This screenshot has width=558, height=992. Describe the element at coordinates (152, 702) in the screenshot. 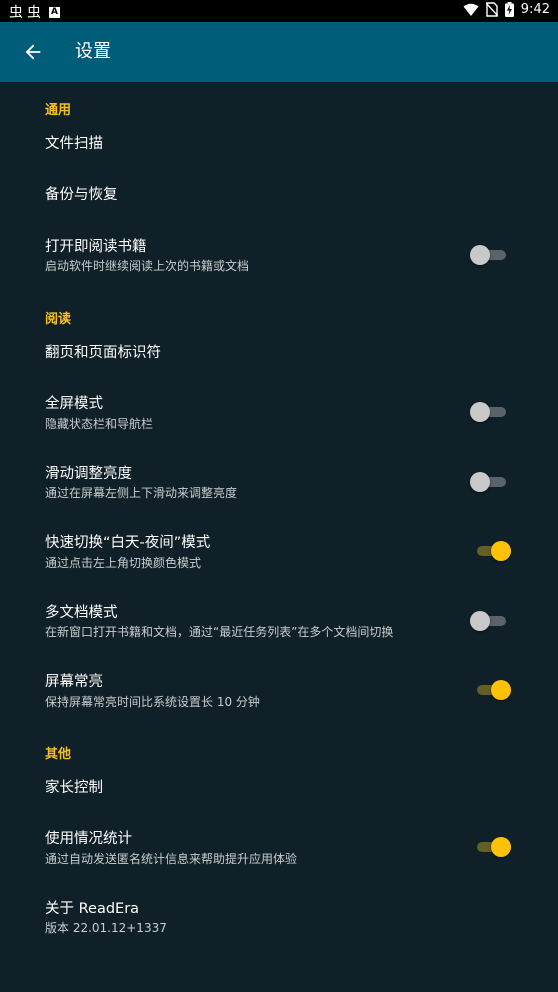

I see `pref-screen-on-summary: 保持屏幕常亮时间比系统设置长 10 分钟` at that location.